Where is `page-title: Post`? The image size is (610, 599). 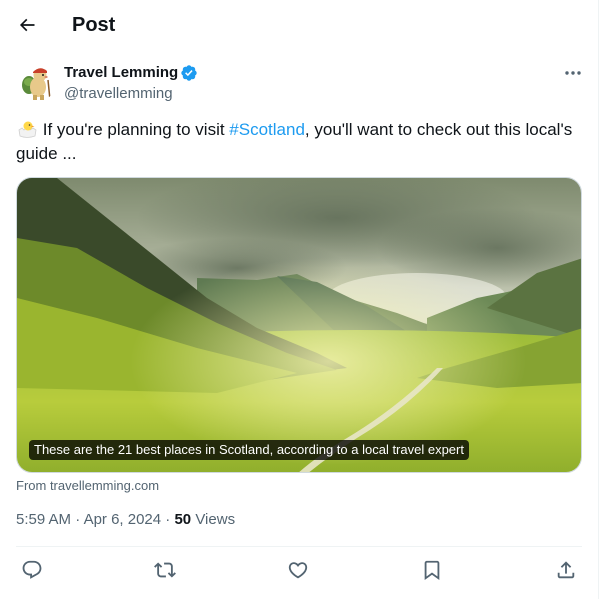 page-title: Post is located at coordinates (94, 25).